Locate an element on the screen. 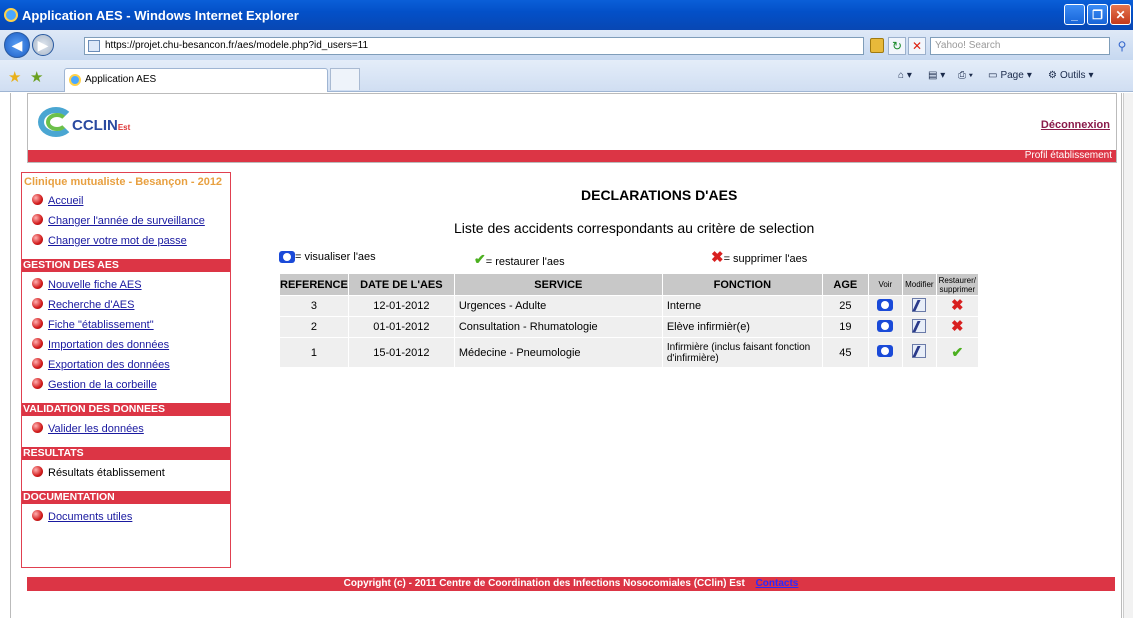 This screenshot has width=1133, height=618. page-menu-icon: ▭ is located at coordinates (993, 75).